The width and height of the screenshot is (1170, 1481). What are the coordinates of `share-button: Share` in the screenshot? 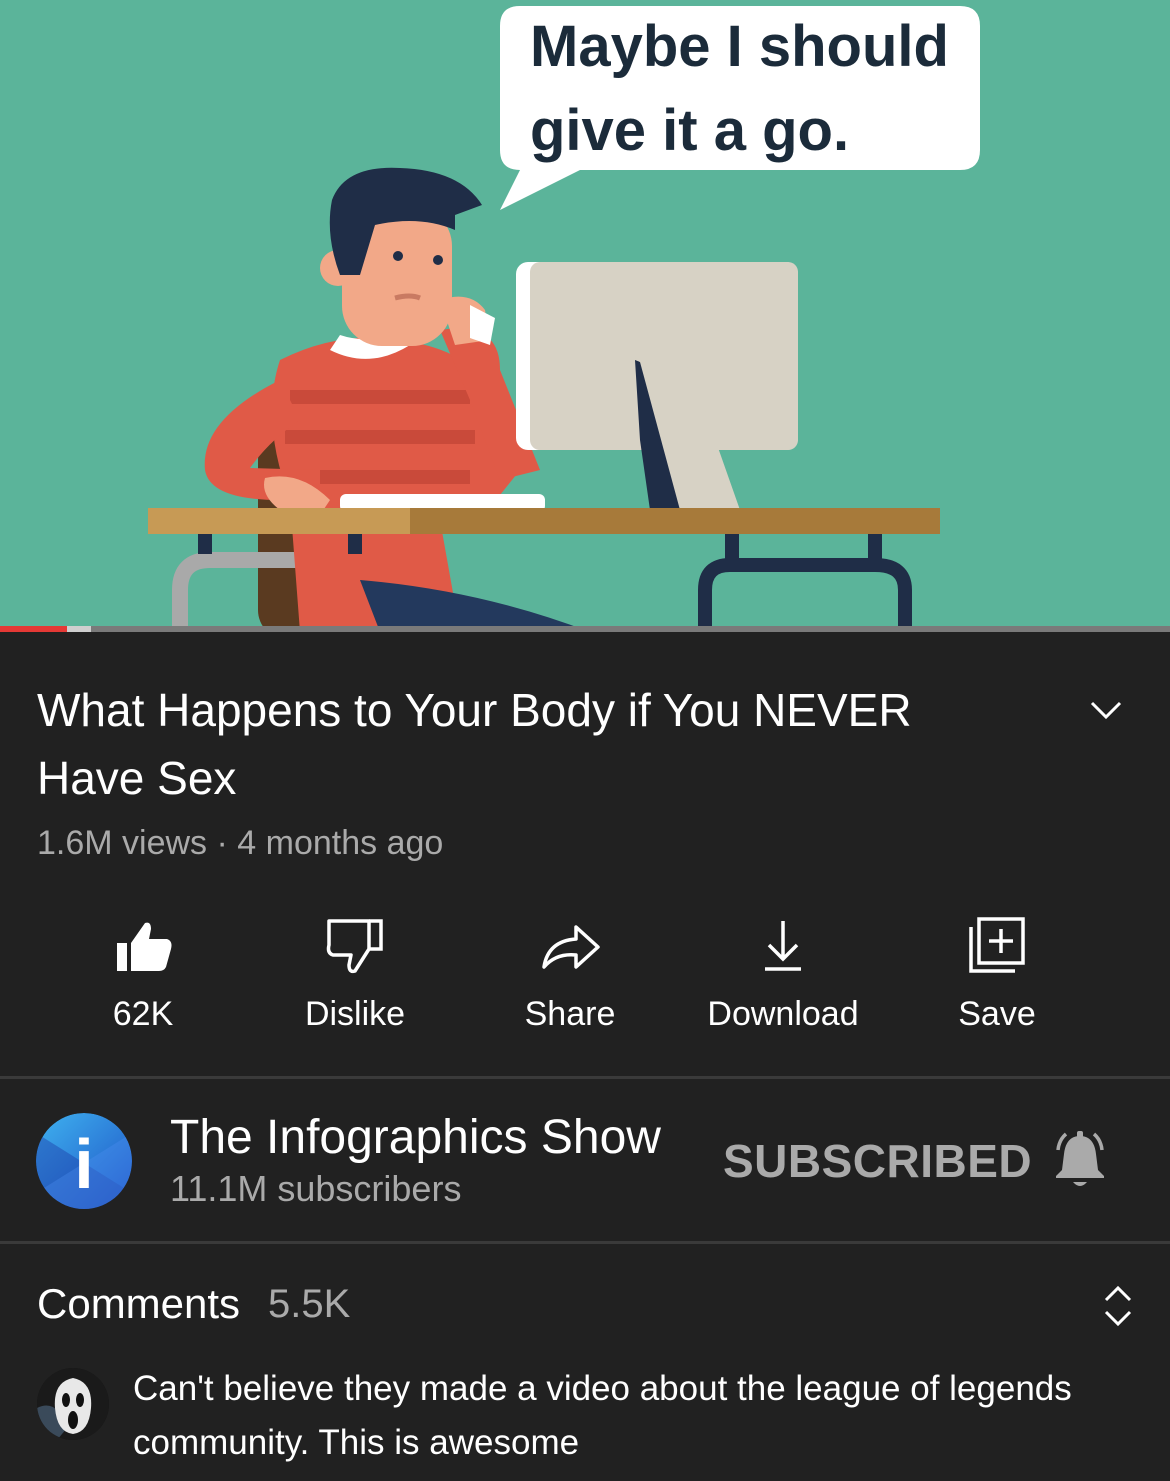 It's located at (570, 975).